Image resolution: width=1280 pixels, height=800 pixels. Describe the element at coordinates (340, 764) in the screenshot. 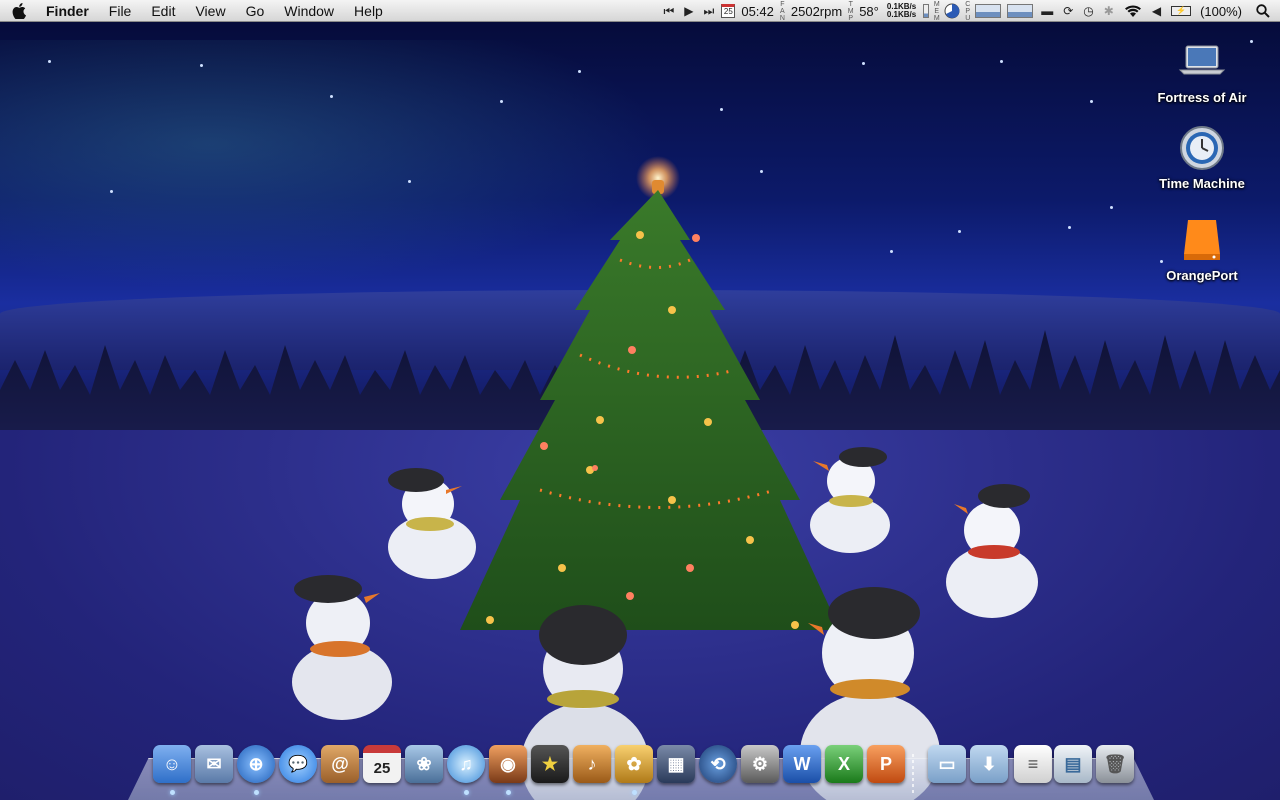

I see `dock-address-book-icon: @` at that location.